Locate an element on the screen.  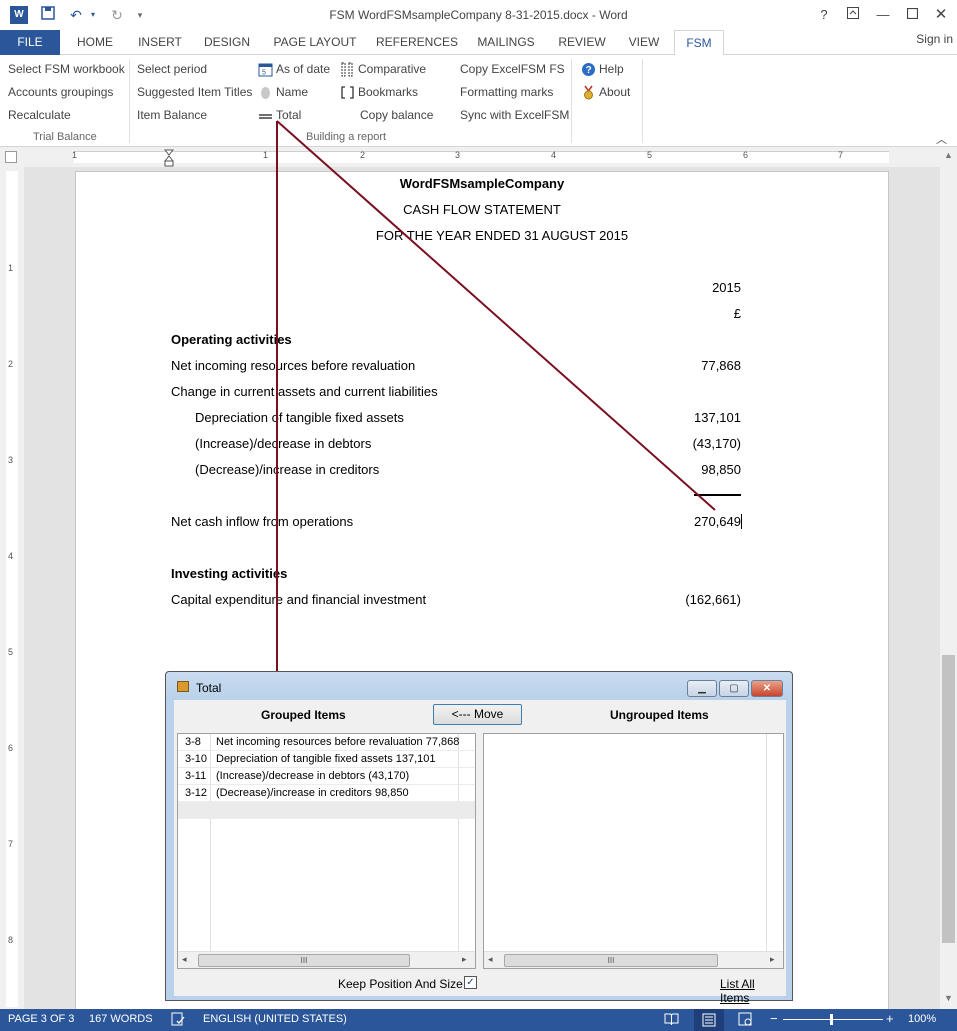
name-button: Name is located at coordinates (282, 92).